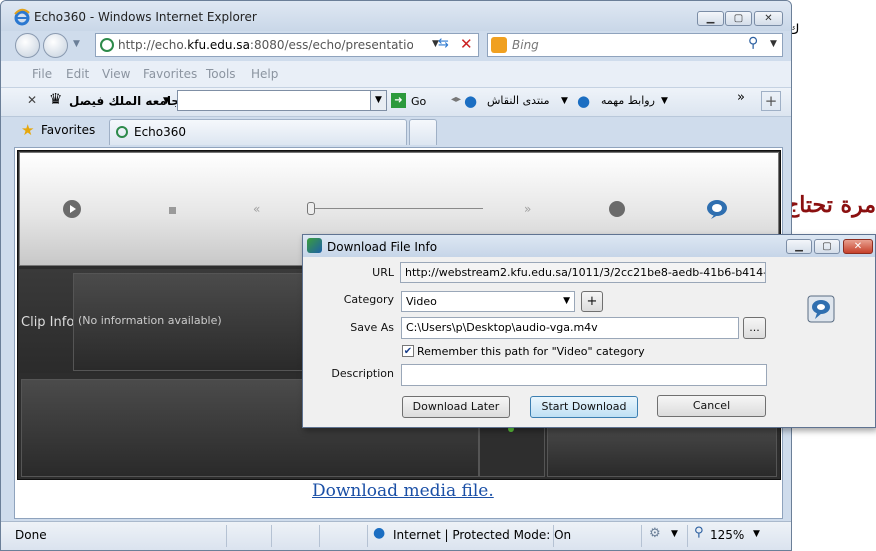 This screenshot has width=876, height=551. Describe the element at coordinates (584, 375) in the screenshot. I see `description-field` at that location.